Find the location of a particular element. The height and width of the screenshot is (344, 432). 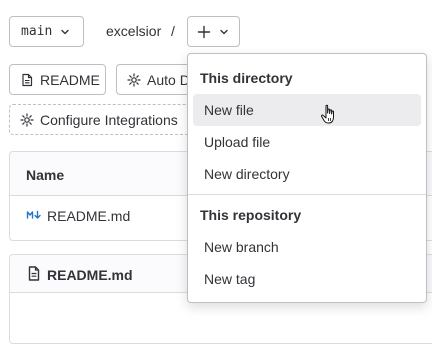

readme-button-label: README is located at coordinates (70, 79).